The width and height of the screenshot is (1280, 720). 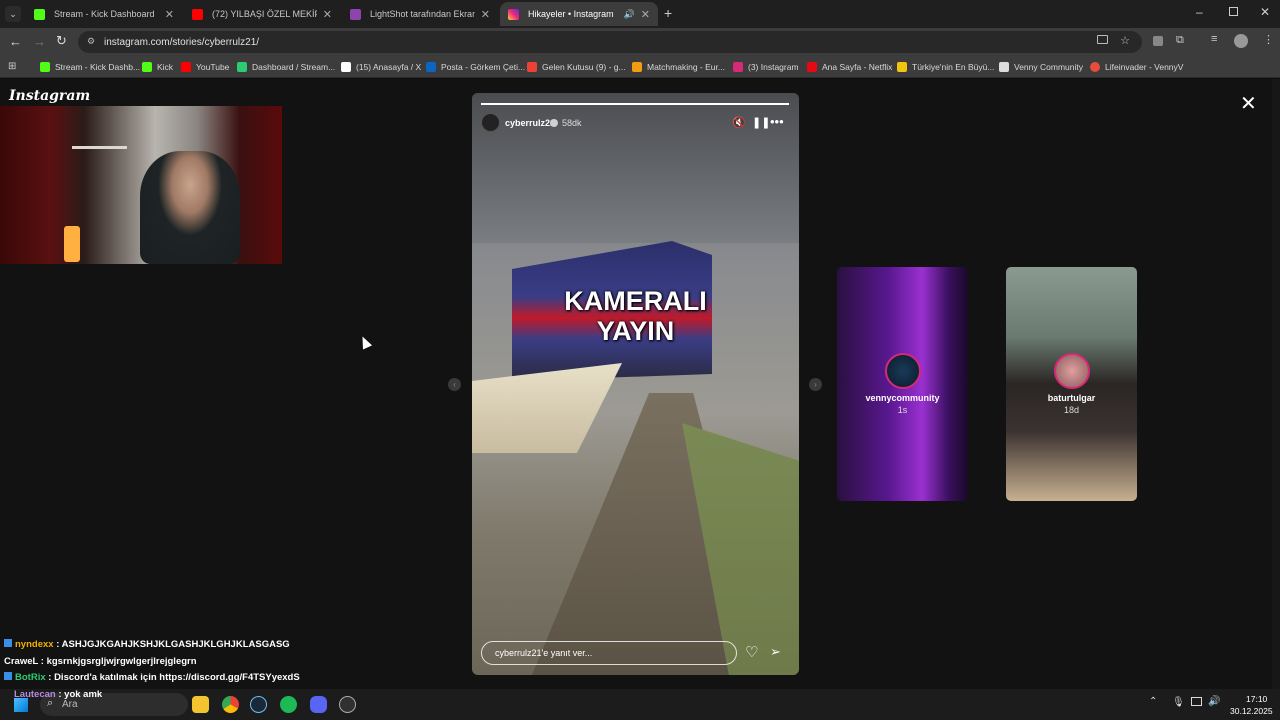 I want to click on new-tab-button: +, so click(x=668, y=13).